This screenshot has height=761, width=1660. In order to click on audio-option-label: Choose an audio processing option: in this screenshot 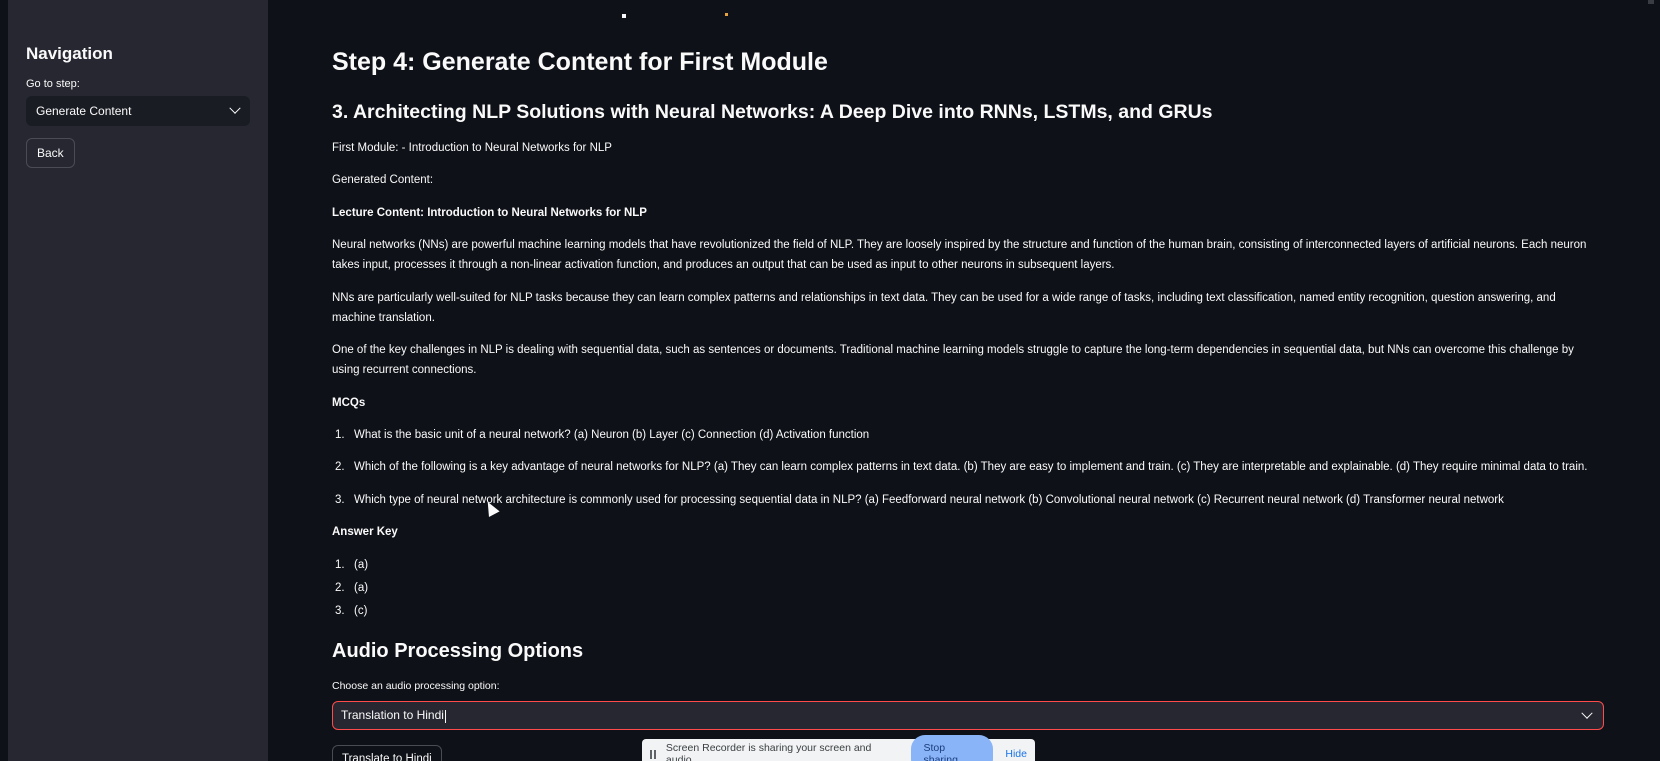, I will do `click(416, 686)`.